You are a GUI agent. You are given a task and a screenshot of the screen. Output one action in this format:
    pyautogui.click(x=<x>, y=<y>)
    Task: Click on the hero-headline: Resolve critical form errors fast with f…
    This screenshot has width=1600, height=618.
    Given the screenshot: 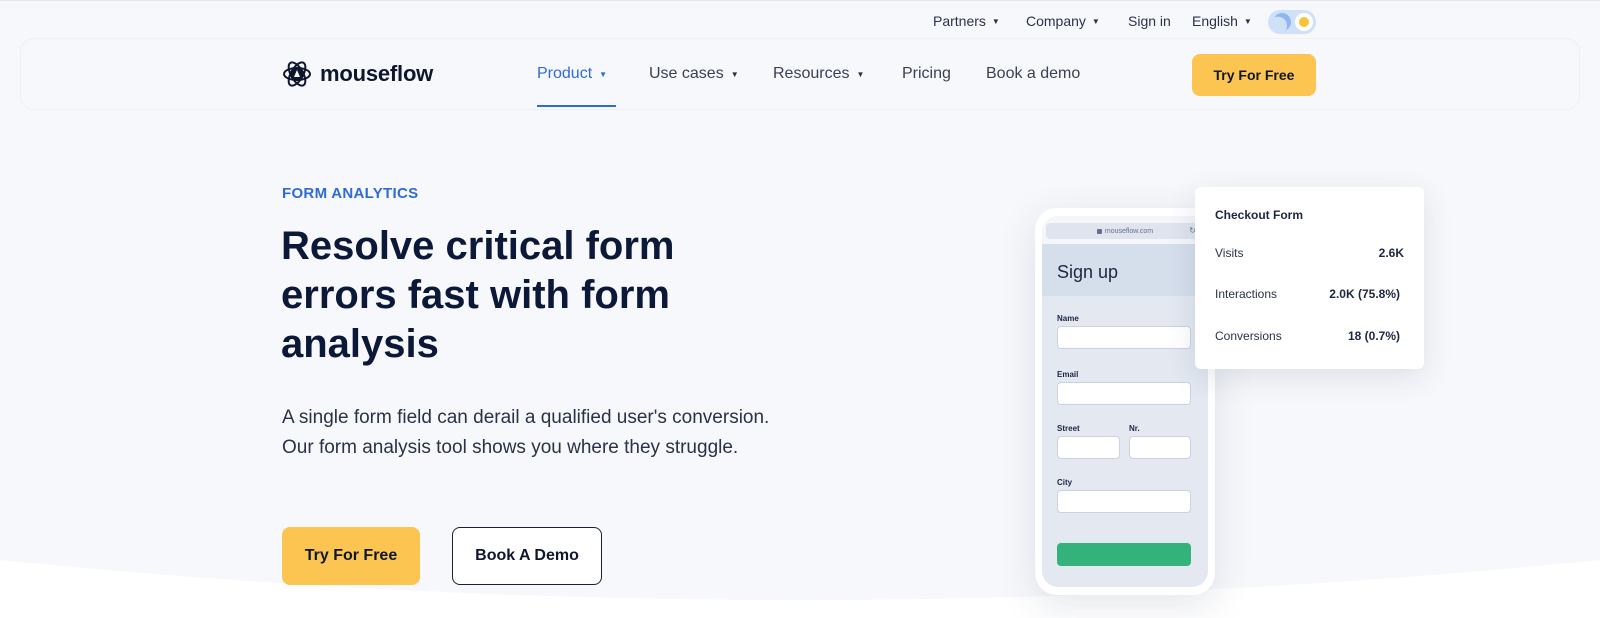 What is the action you would take?
    pyautogui.click(x=478, y=295)
    